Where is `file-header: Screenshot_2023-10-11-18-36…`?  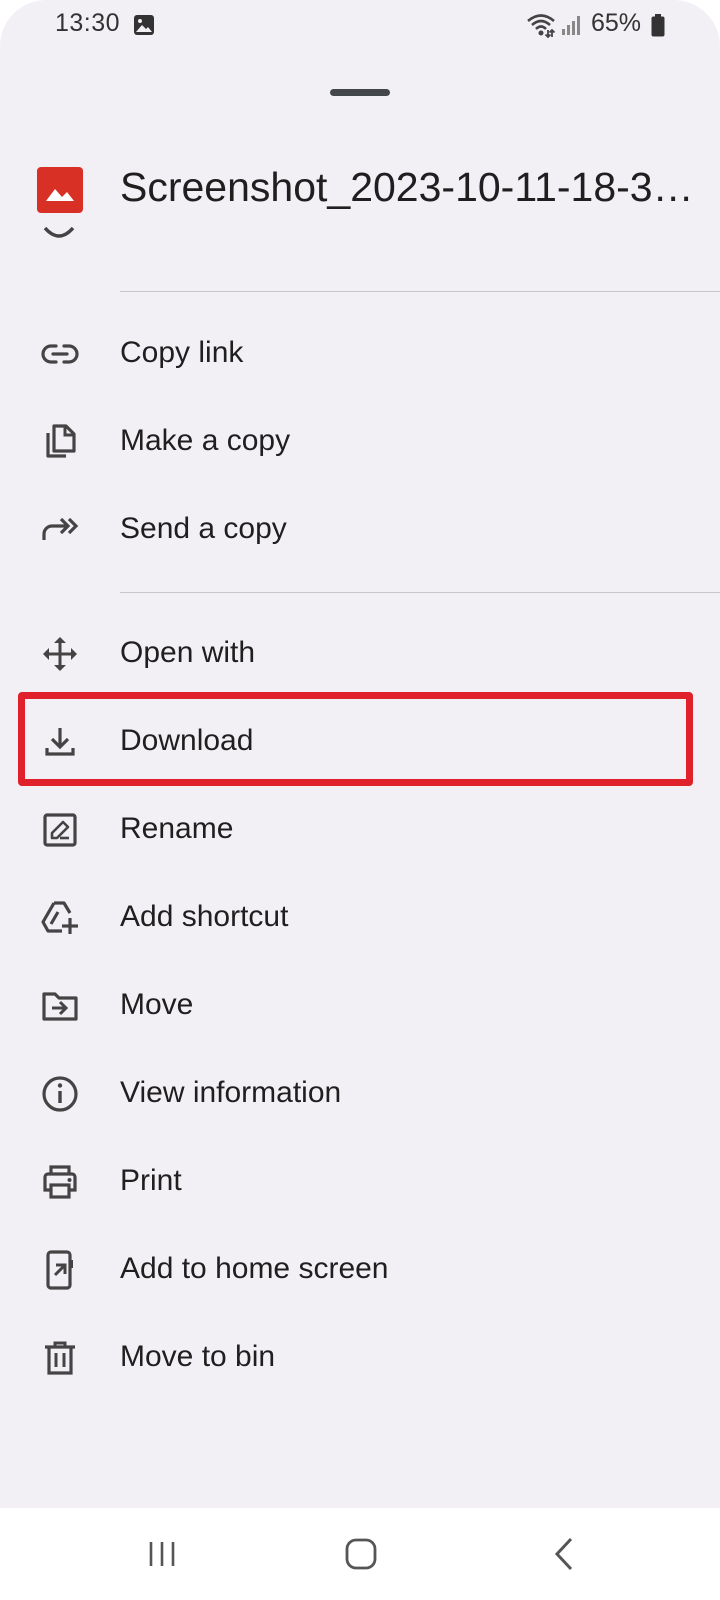 file-header: Screenshot_2023-10-11-18-36… is located at coordinates (360, 192).